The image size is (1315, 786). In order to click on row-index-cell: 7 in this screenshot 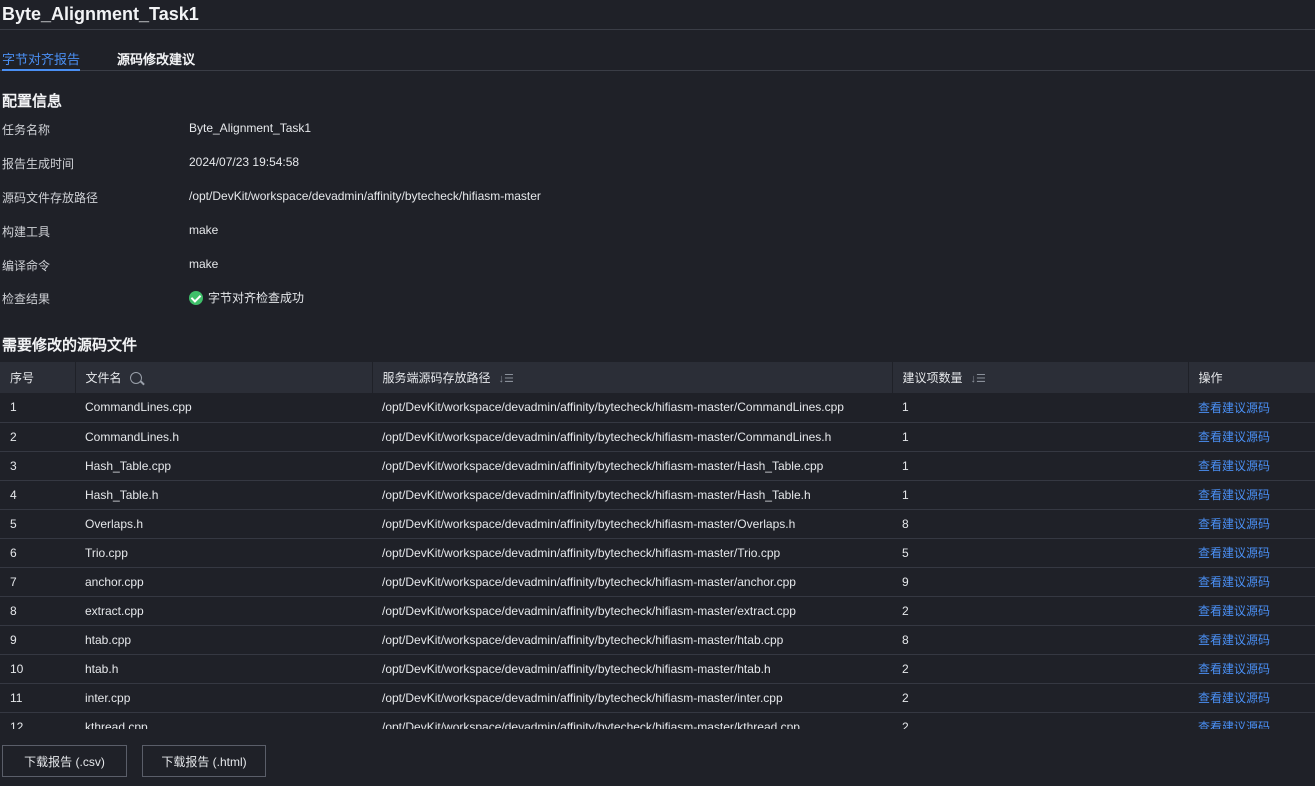, I will do `click(37, 581)`.